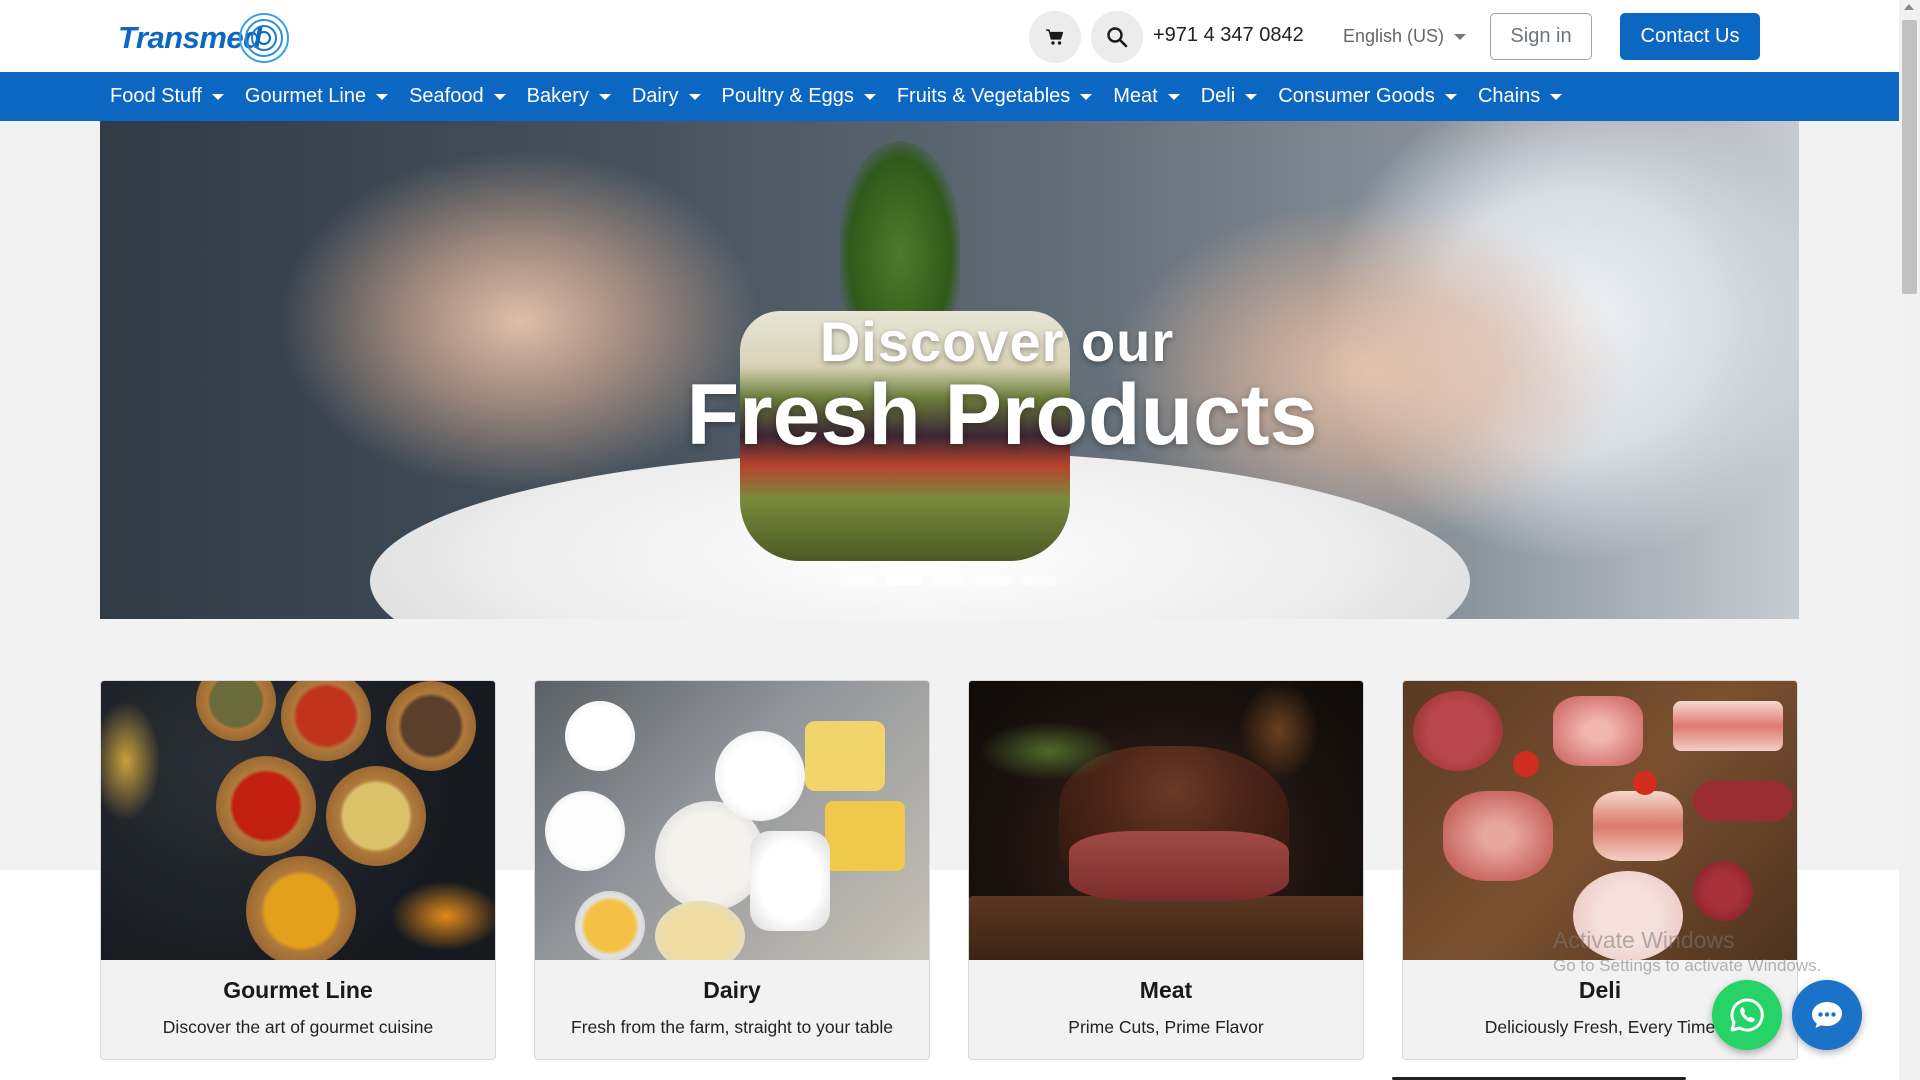 Image resolution: width=1920 pixels, height=1080 pixels. I want to click on hero-title-line2: Fresh Products, so click(1002, 415).